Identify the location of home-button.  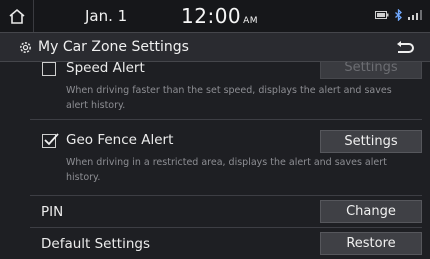
(17, 16).